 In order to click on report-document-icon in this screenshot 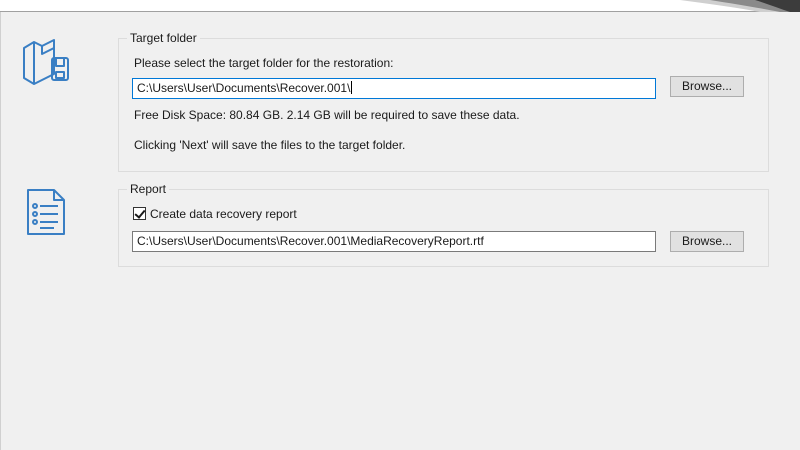, I will do `click(46, 213)`.